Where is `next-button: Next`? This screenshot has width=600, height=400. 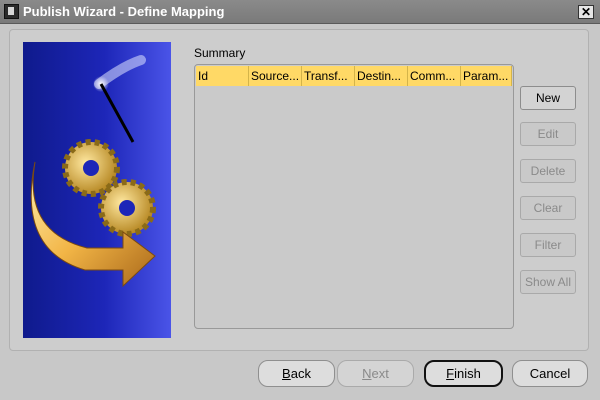 next-button: Next is located at coordinates (375, 373).